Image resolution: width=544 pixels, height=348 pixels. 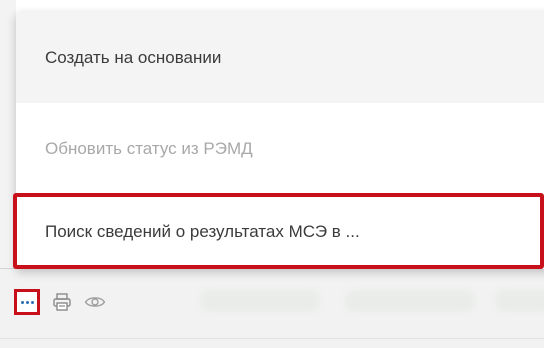 I want to click on menu-item-label: Обновить статус из РЭМД, so click(x=149, y=148).